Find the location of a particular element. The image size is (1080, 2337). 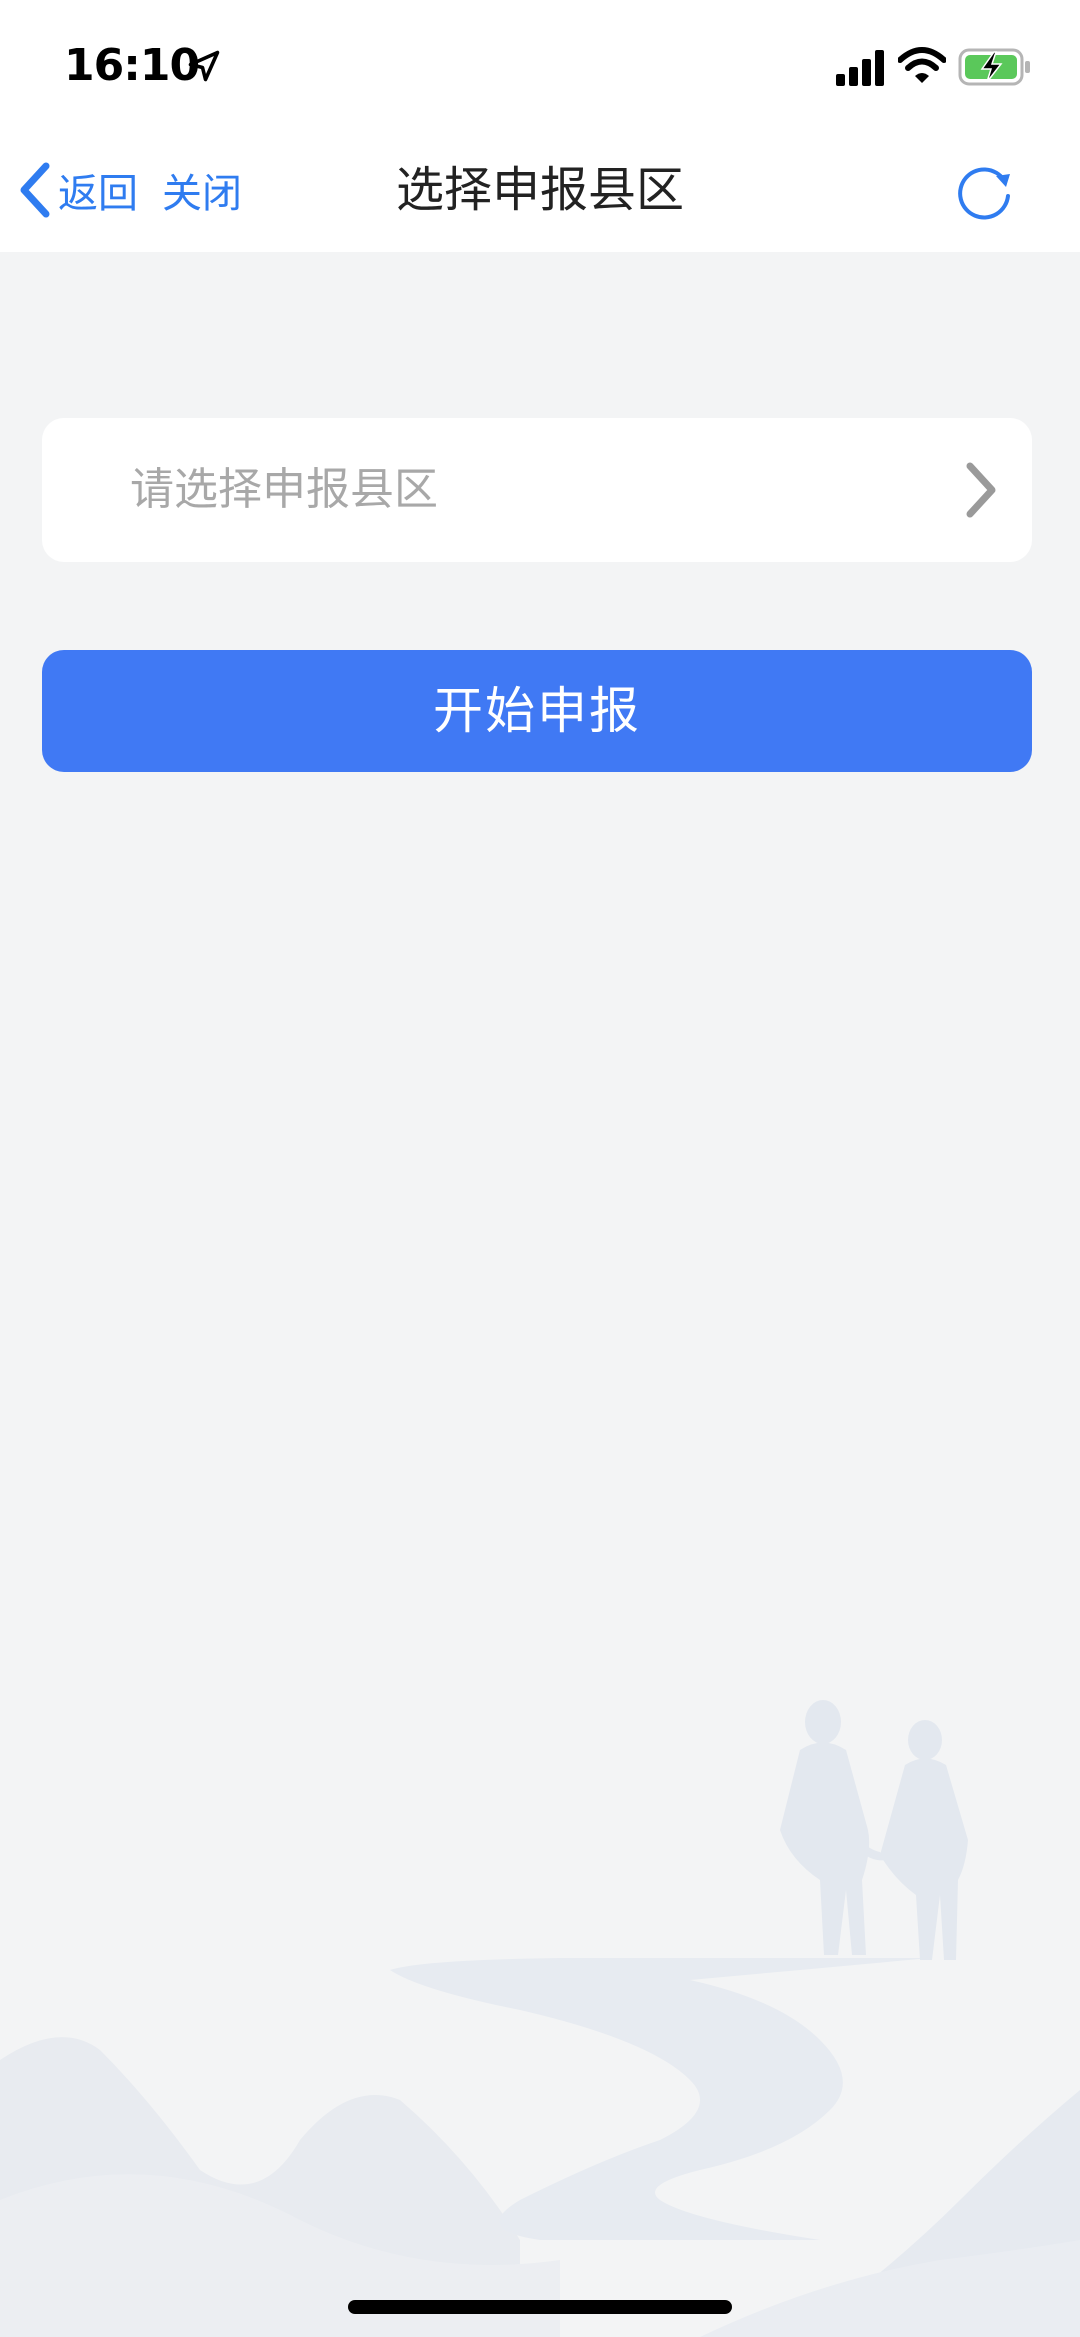

home-indicator is located at coordinates (540, 2307).